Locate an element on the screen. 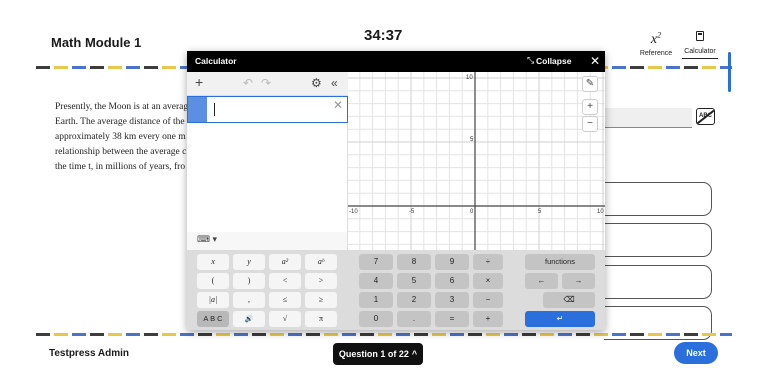 The image size is (768, 392). arrow-left-button: ← is located at coordinates (541, 281).